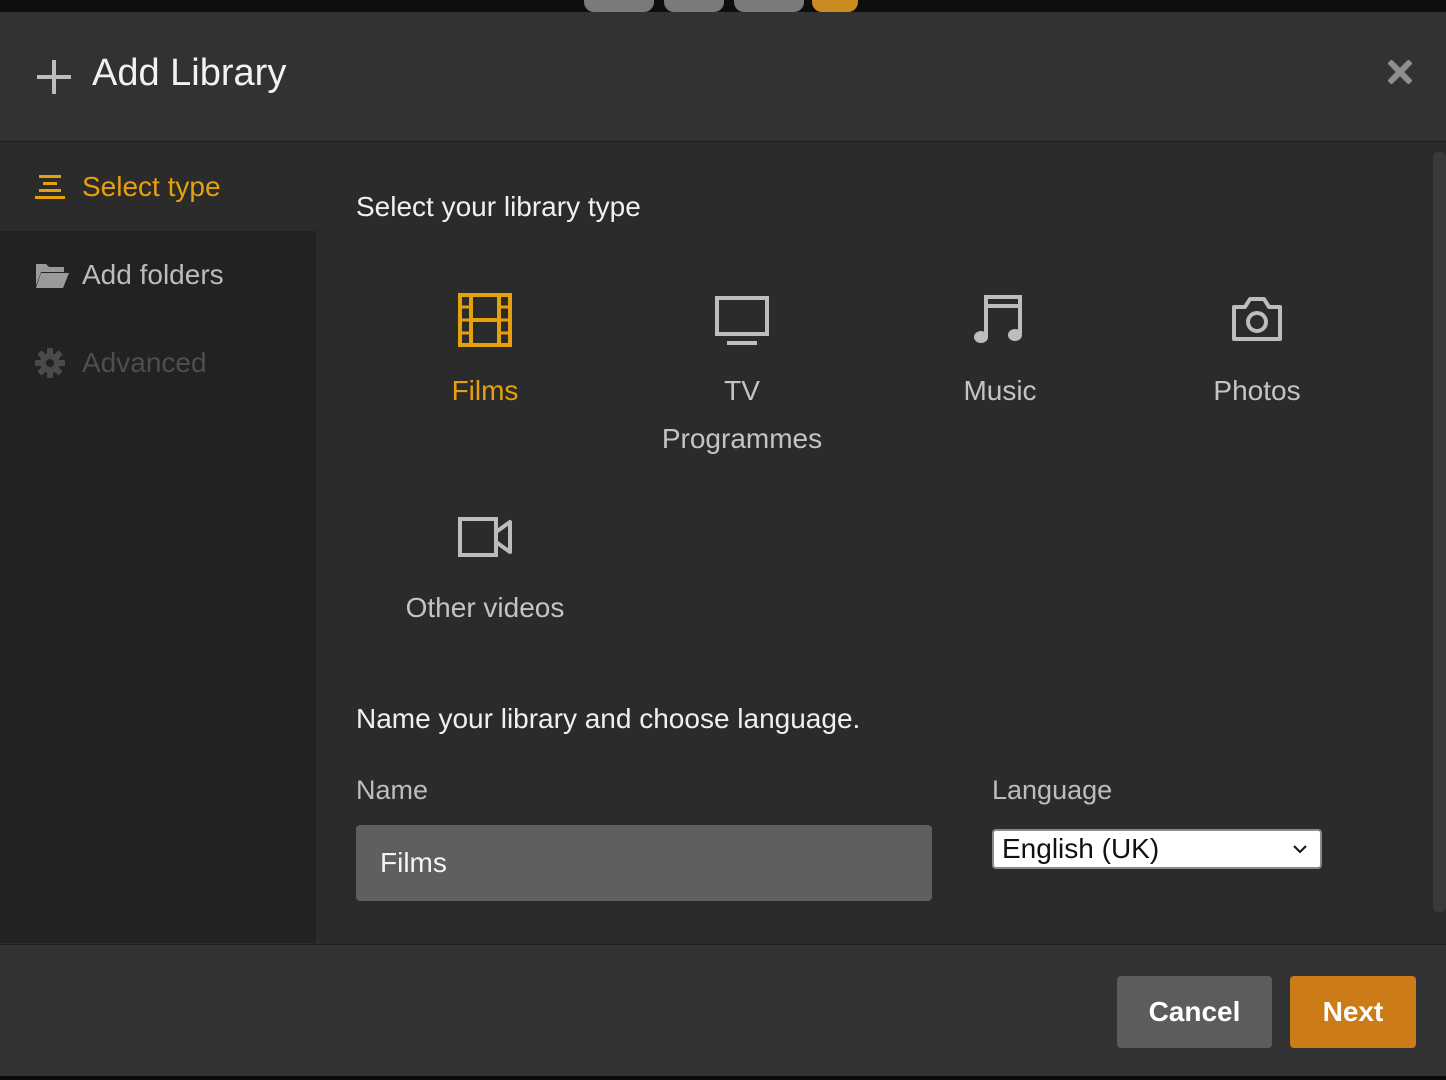 This screenshot has height=1080, width=1446. I want to click on language-select-value: English (UK), so click(1081, 848).